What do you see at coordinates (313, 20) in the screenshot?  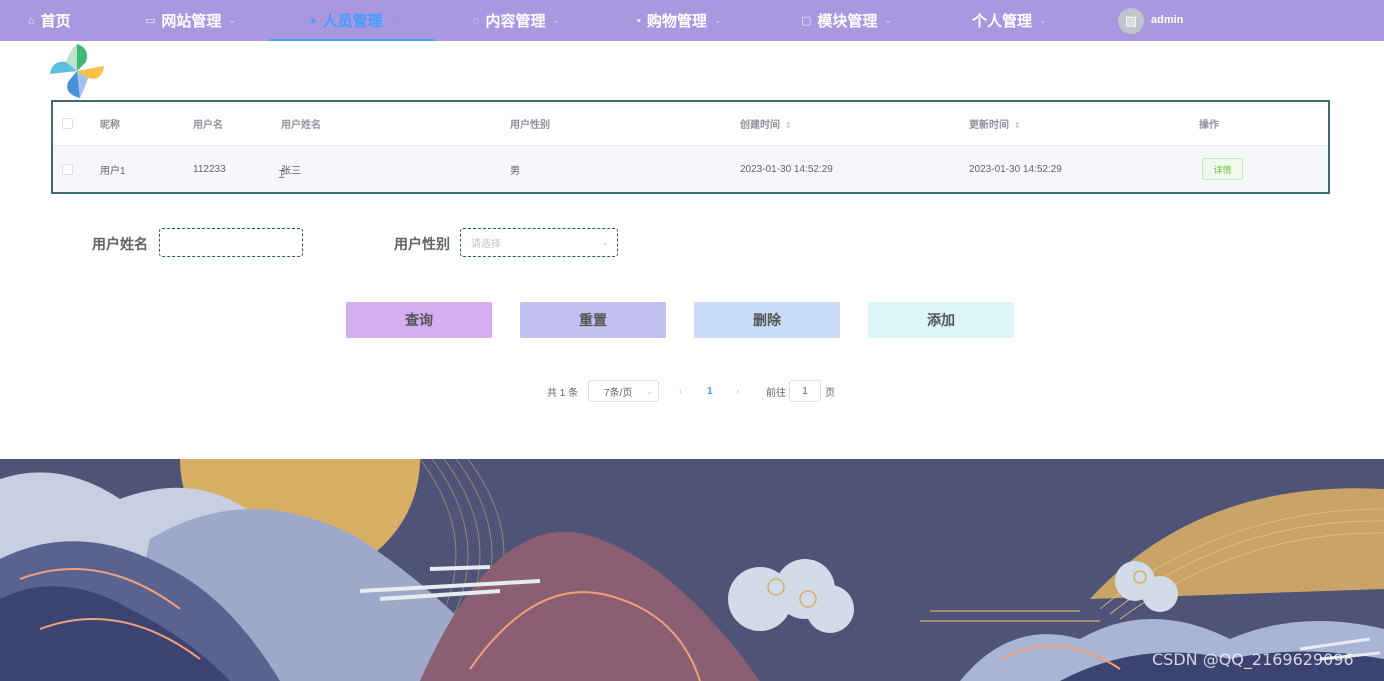 I see `user-icon: ●` at bounding box center [313, 20].